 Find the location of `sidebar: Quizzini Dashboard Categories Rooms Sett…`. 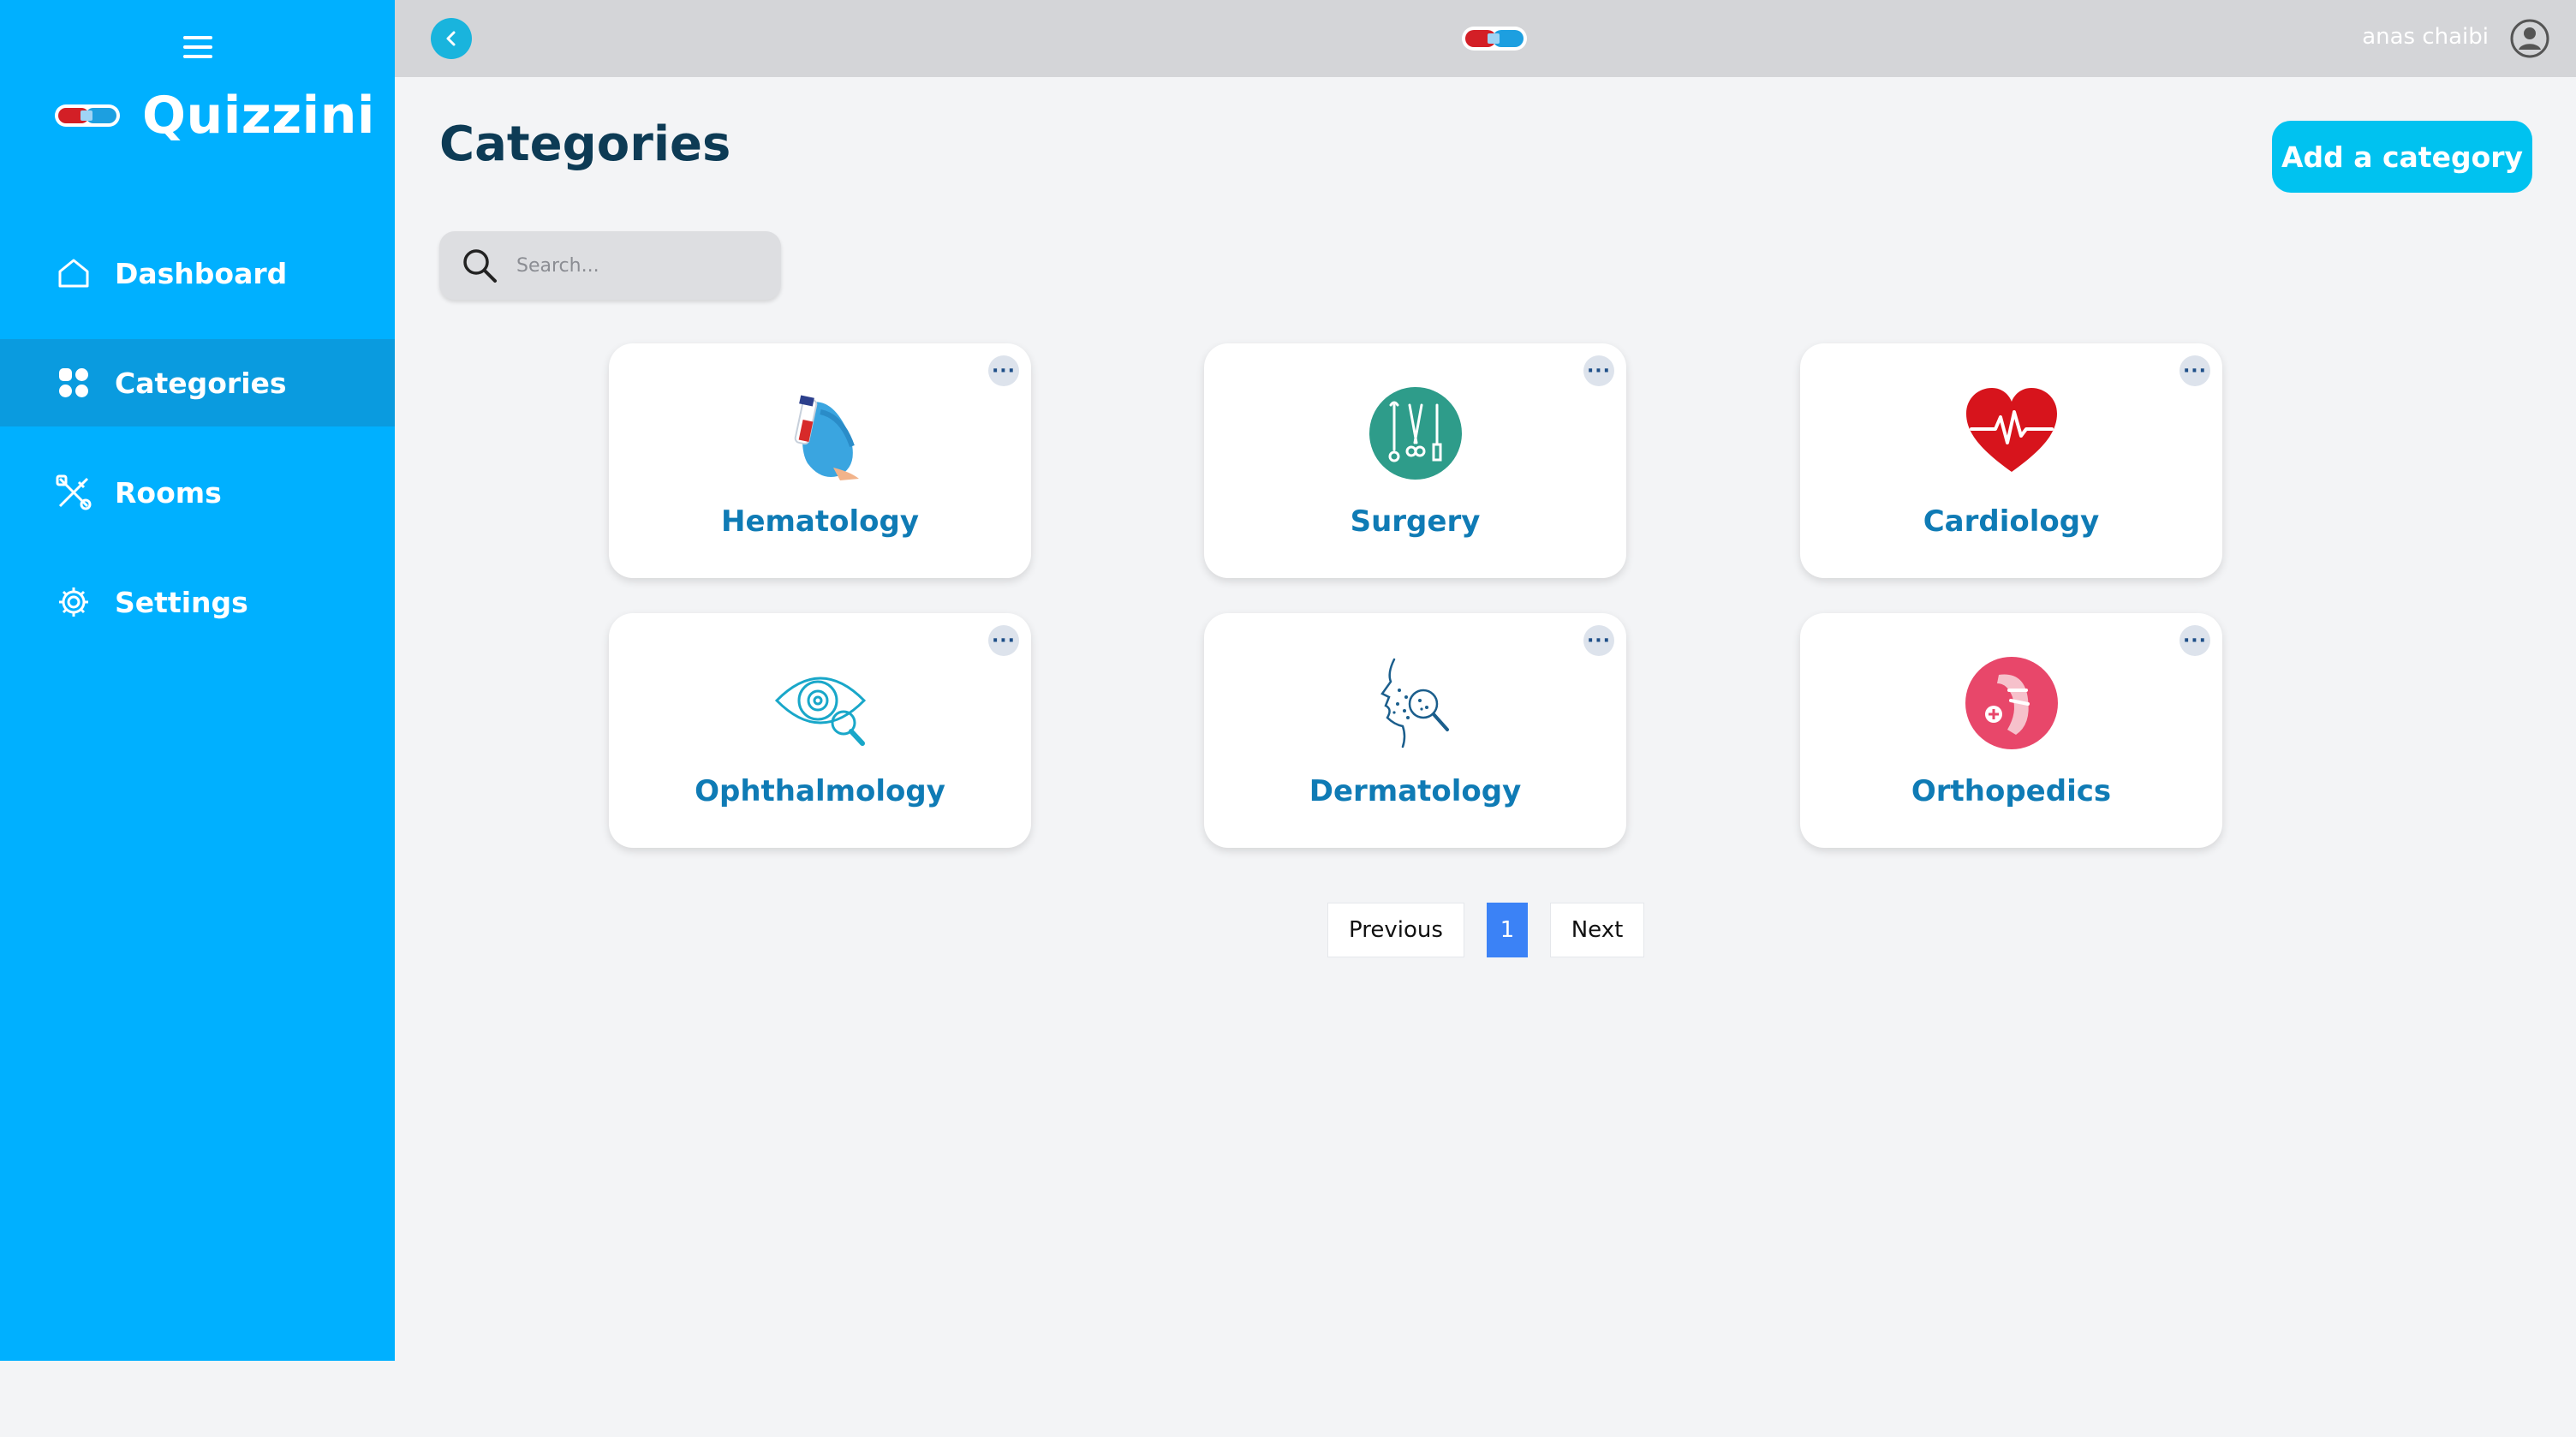

sidebar: Quizzini Dashboard Categories Rooms Sett… is located at coordinates (197, 680).